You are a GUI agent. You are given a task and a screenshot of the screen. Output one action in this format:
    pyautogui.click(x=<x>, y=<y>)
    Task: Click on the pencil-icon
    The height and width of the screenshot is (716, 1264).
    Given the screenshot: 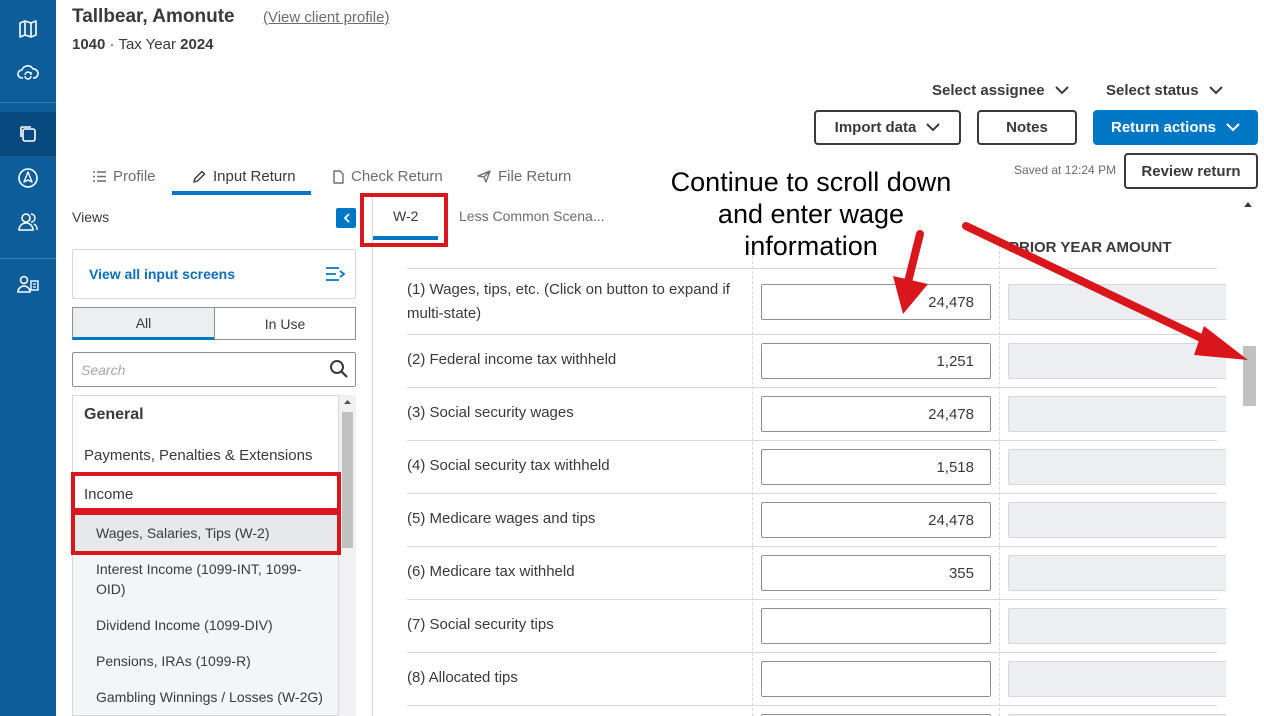 What is the action you would take?
    pyautogui.click(x=199, y=176)
    